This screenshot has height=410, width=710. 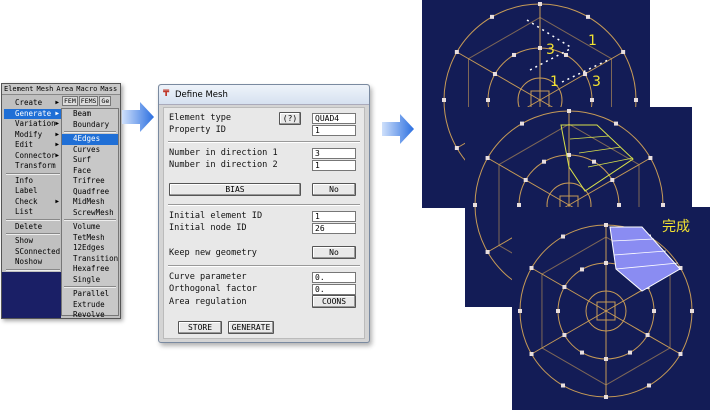 What do you see at coordinates (90, 248) in the screenshot?
I see `submenu-item-12edges: 12Edges` at bounding box center [90, 248].